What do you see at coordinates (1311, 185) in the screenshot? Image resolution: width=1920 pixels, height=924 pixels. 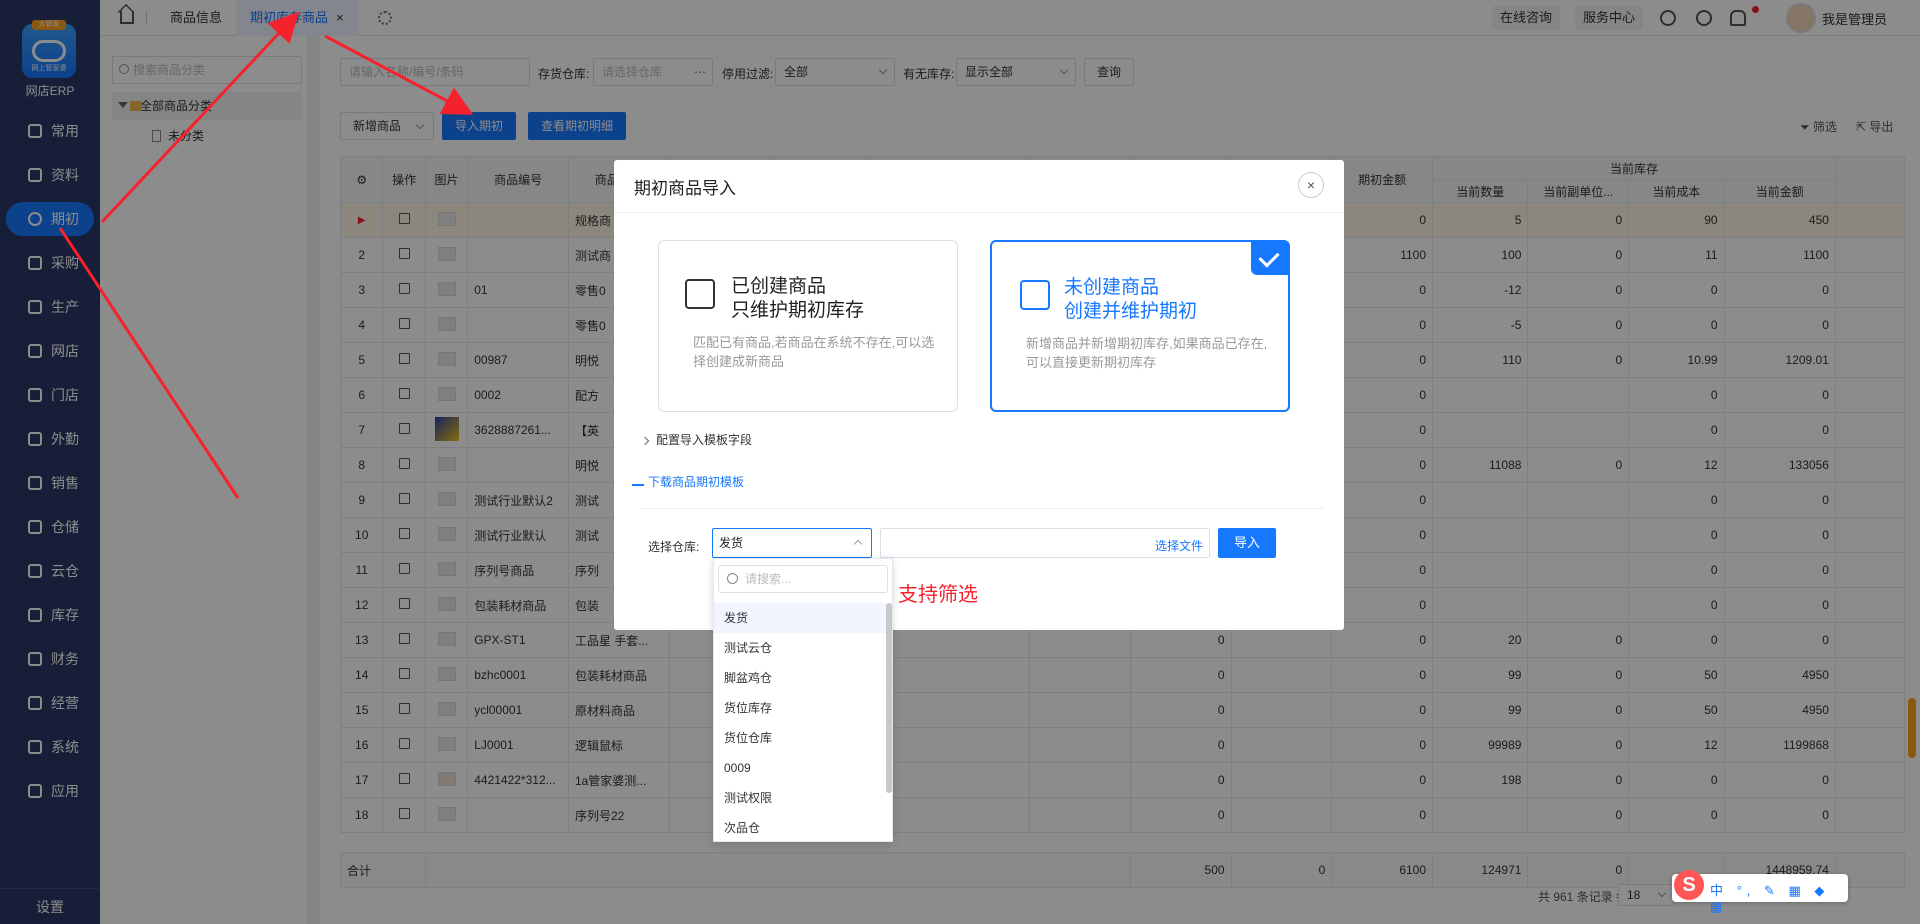 I see `close-icon: ×` at bounding box center [1311, 185].